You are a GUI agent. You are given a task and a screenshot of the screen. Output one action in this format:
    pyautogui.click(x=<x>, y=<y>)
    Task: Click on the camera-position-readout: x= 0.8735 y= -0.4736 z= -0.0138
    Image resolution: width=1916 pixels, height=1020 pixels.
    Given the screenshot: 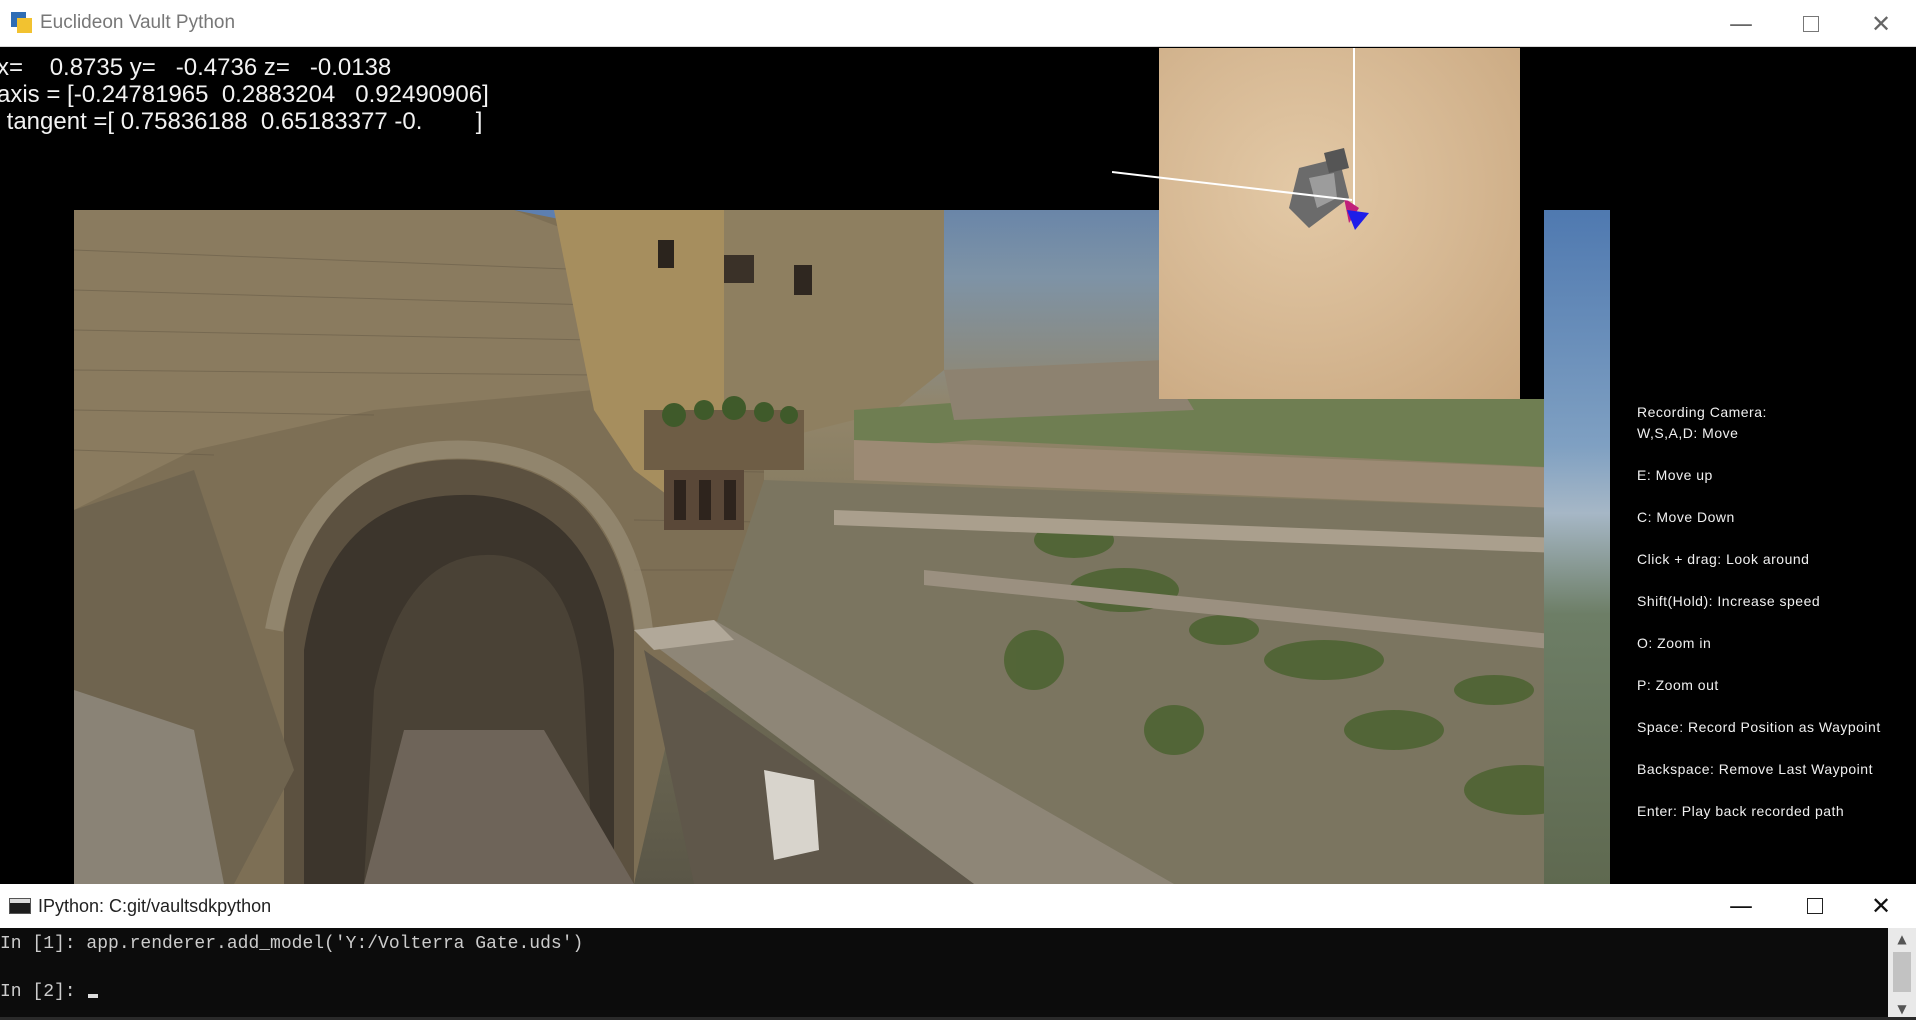 What is the action you would take?
    pyautogui.click(x=196, y=67)
    